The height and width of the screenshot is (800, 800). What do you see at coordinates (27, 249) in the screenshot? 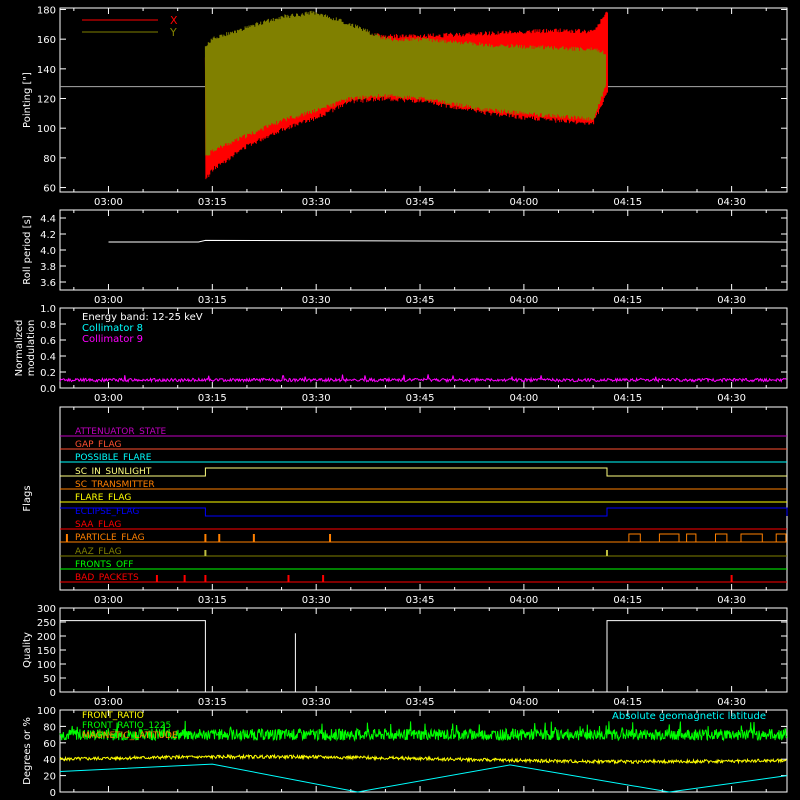
I see `y-axis-label: Roll period [s]` at bounding box center [27, 249].